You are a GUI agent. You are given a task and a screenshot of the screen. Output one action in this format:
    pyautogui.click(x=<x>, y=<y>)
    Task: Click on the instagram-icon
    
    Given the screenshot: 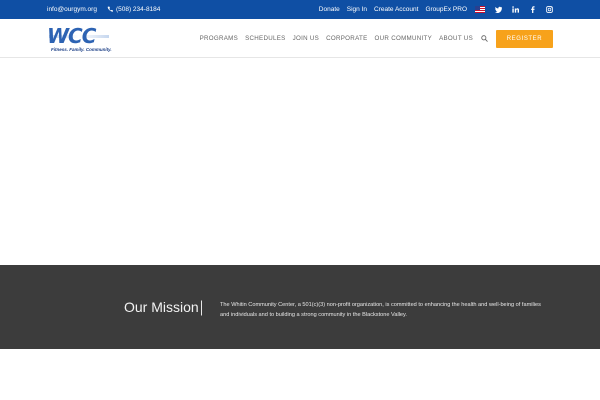 What is the action you would take?
    pyautogui.click(x=549, y=10)
    